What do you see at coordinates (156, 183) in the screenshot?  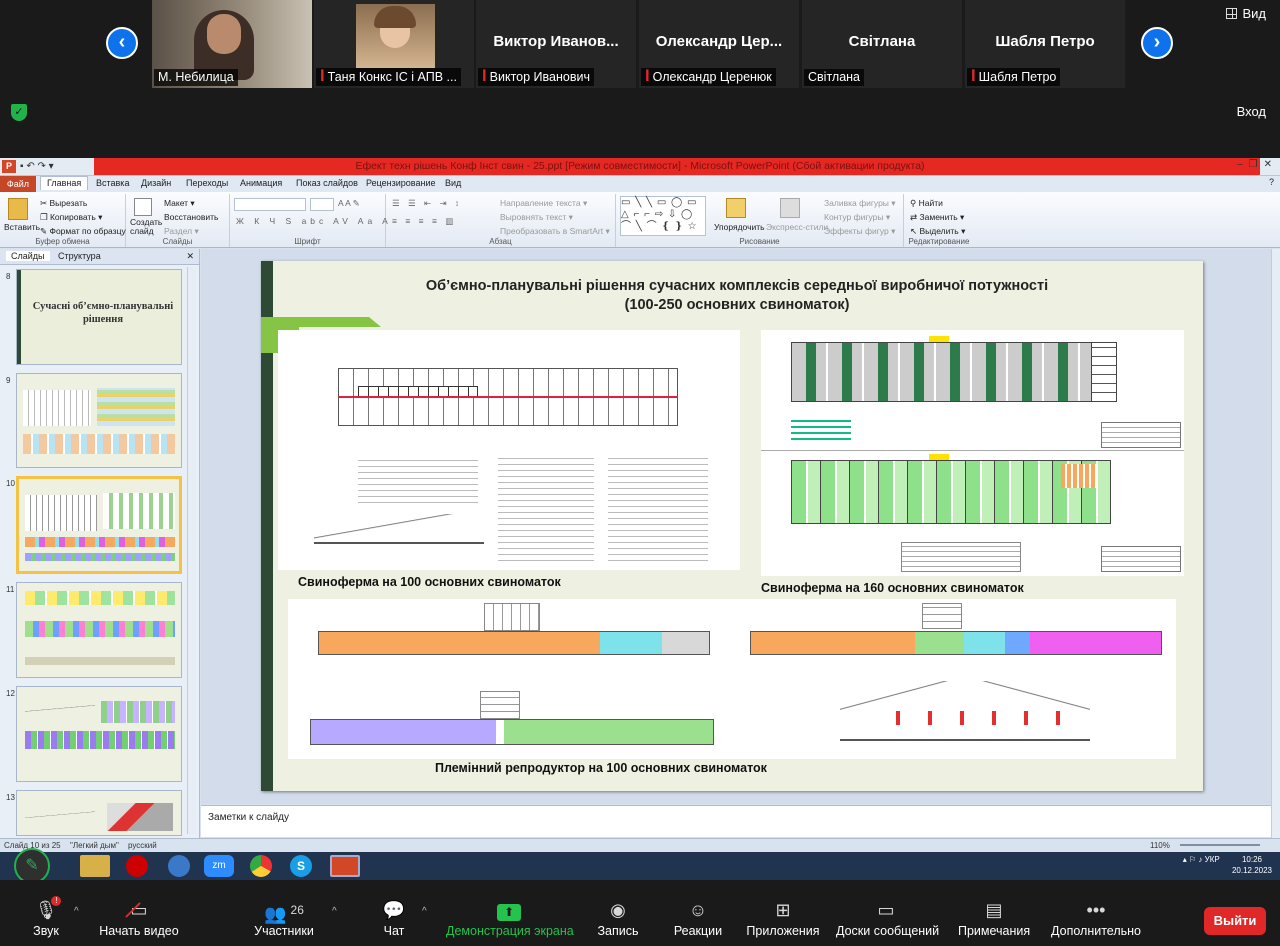 I see `tab-design: Дизайн` at bounding box center [156, 183].